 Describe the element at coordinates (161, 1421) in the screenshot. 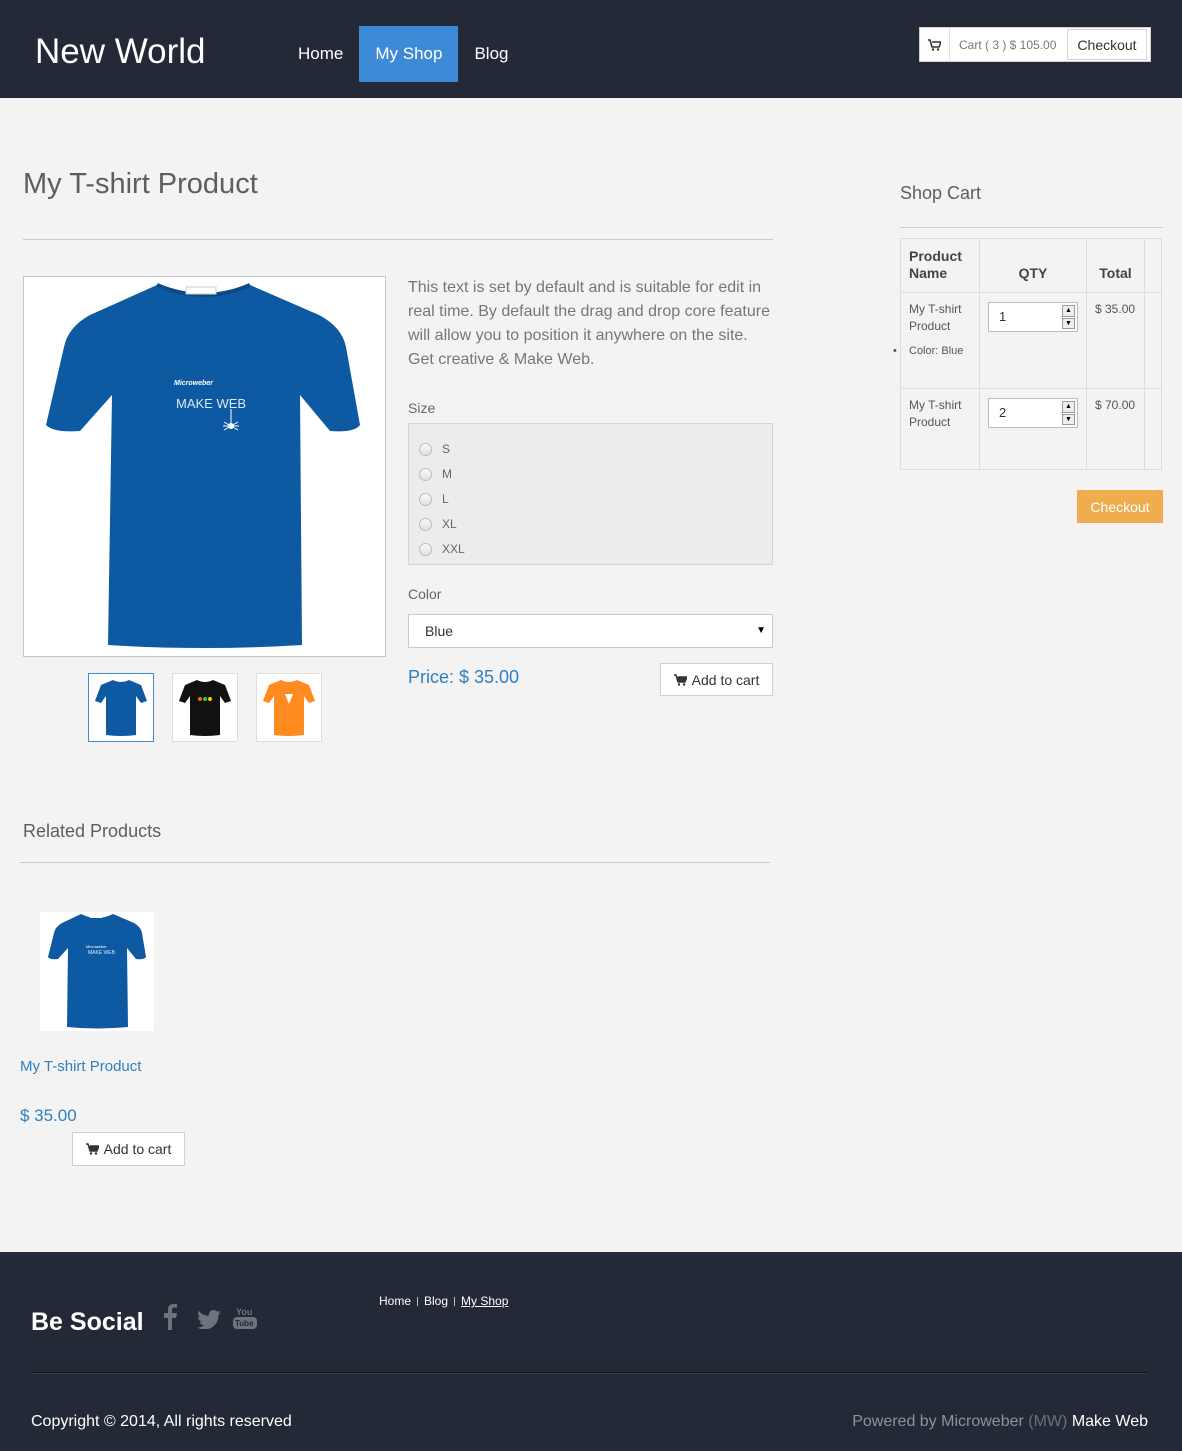

I see `copyright: Copyright © 2014, All rights reserved` at that location.